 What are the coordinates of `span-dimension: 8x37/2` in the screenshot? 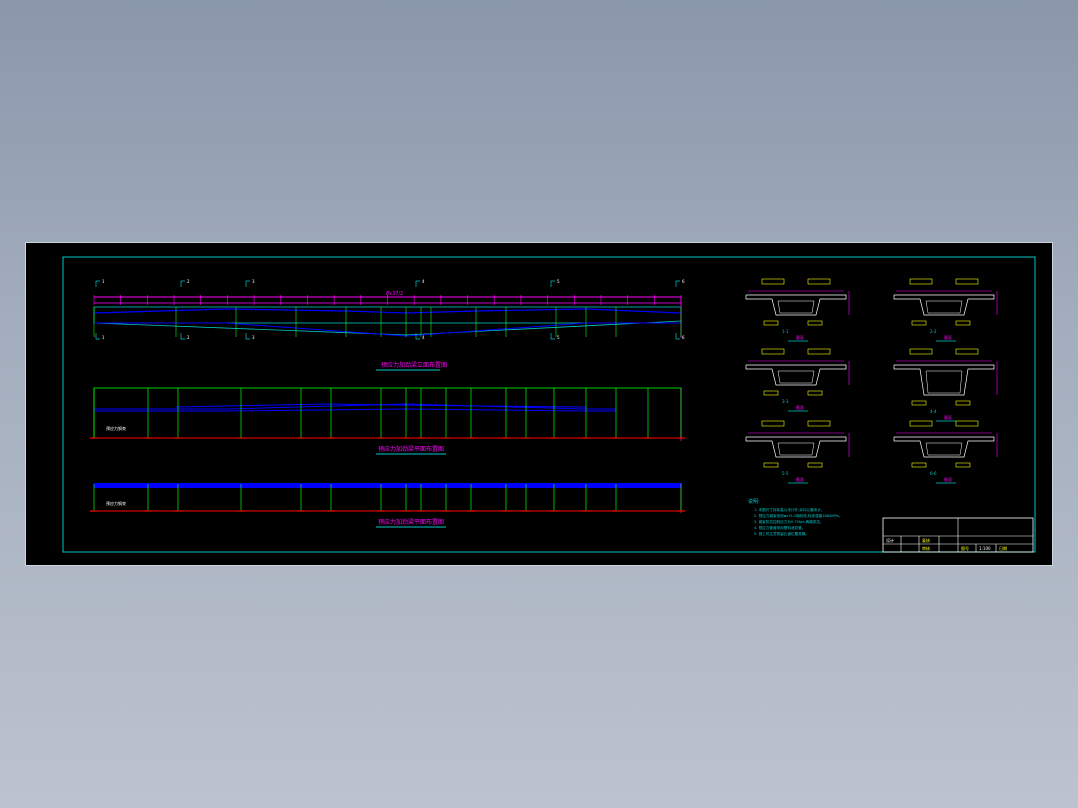 It's located at (394, 294).